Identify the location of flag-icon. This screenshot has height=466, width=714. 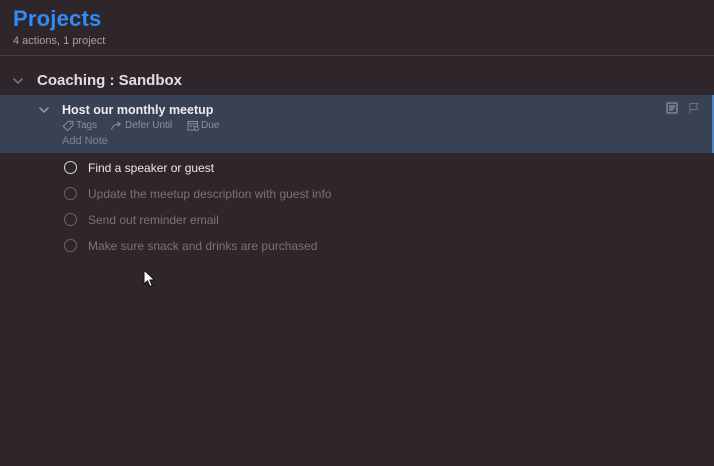
(694, 108).